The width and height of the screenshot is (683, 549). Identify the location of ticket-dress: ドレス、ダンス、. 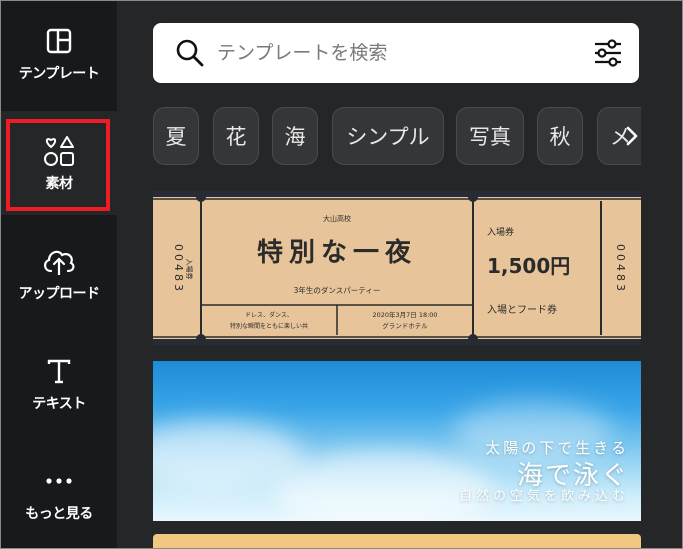
(269, 315).